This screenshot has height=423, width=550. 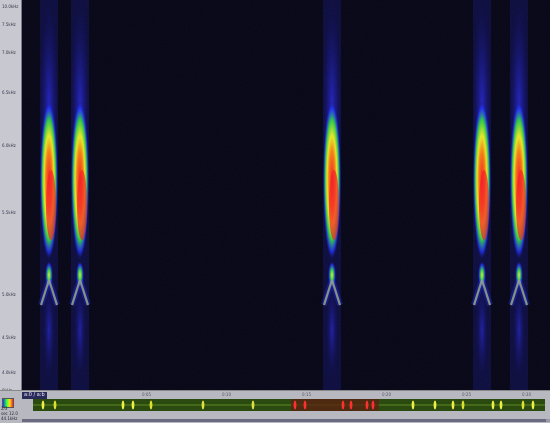 I want to click on time-tick-label: 0:30, so click(x=526, y=394).